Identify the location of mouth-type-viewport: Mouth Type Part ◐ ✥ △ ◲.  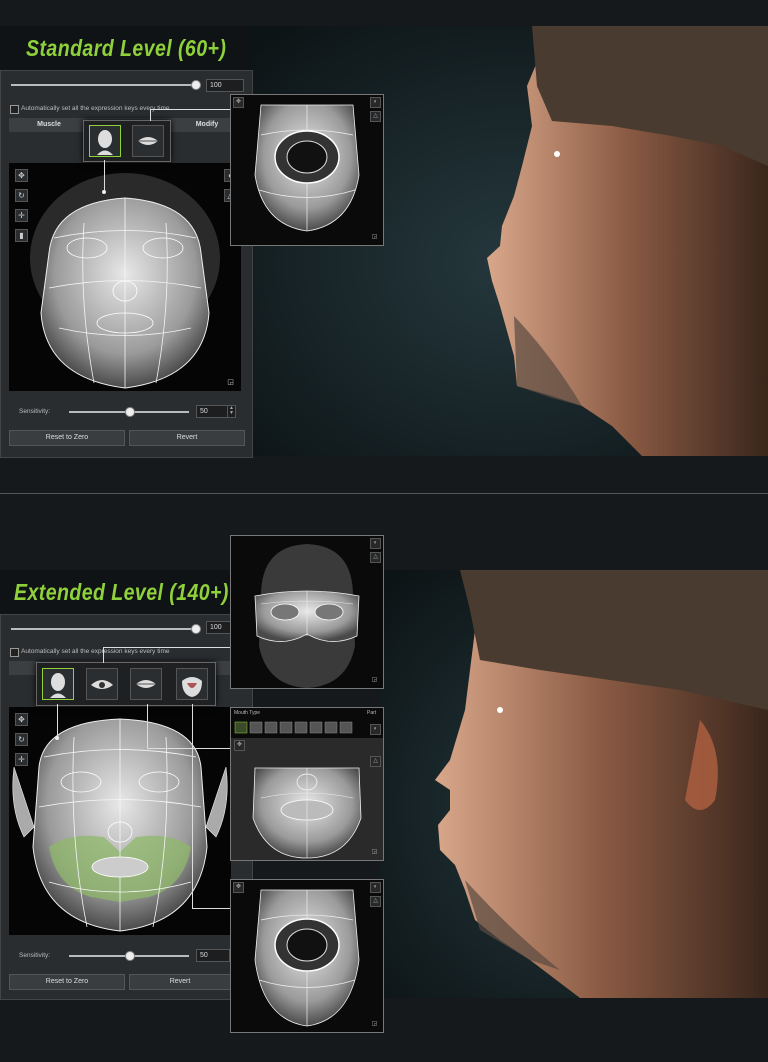
(307, 784).